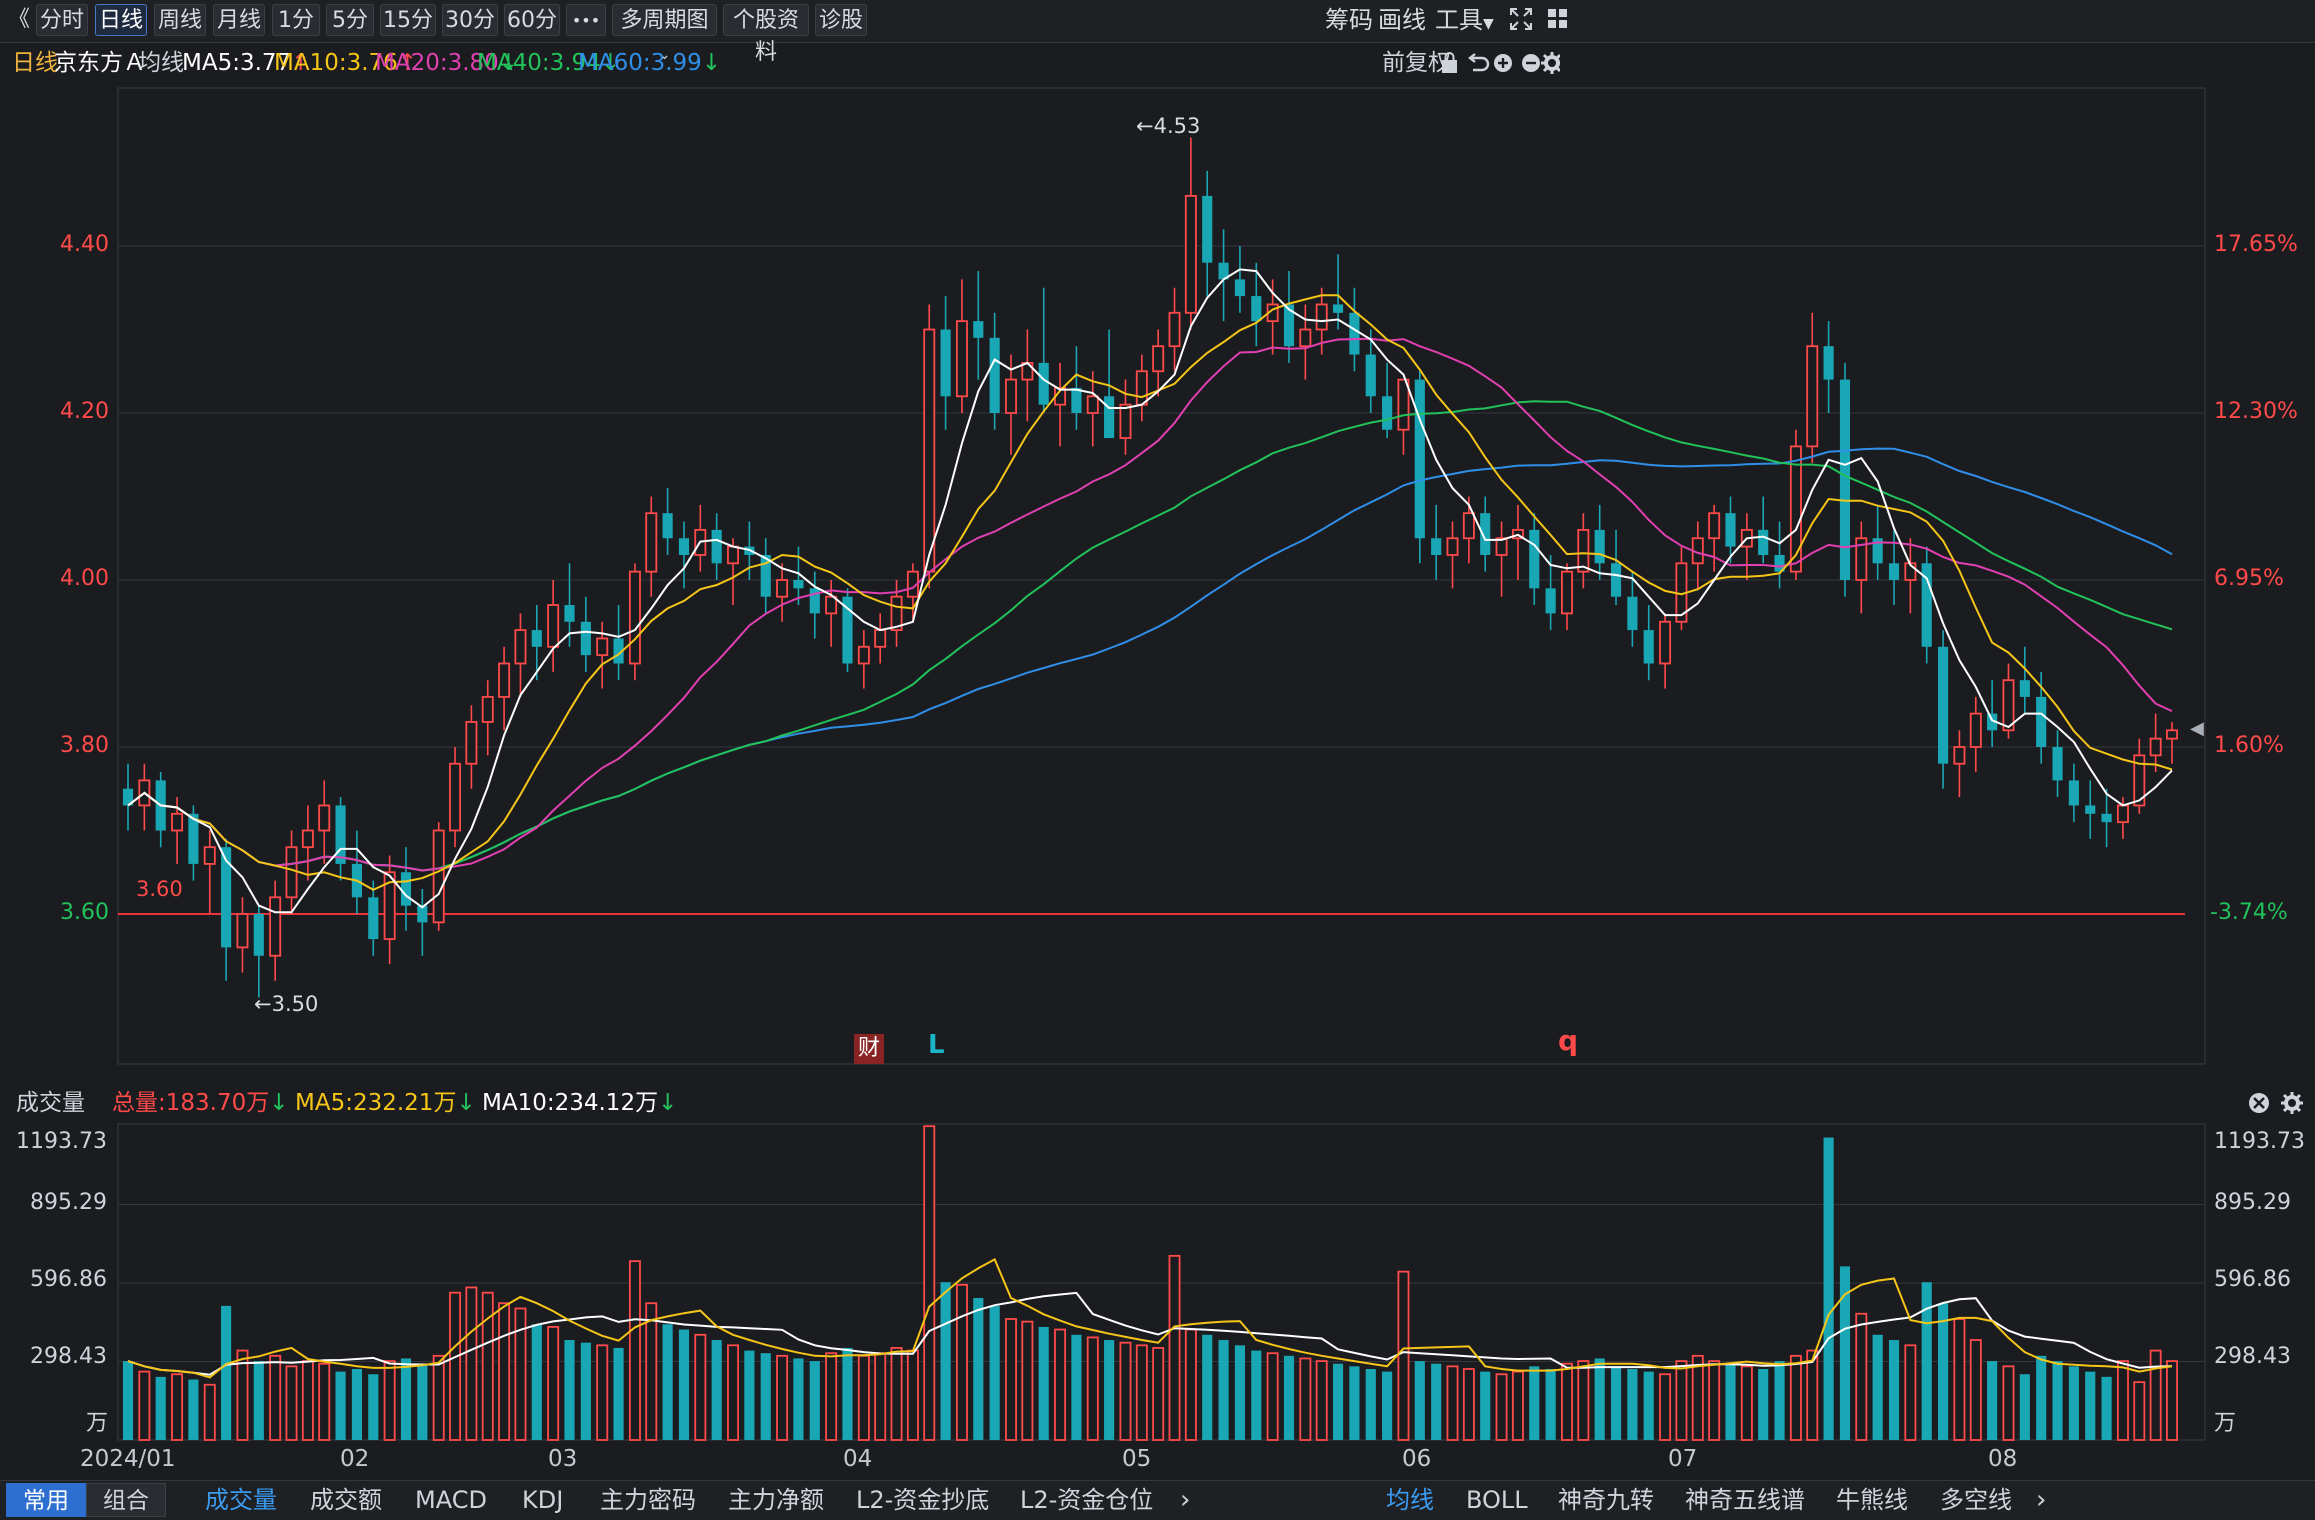  Describe the element at coordinates (1976, 1500) in the screenshot. I see `overlay-tab-long-short: 多空线` at that location.